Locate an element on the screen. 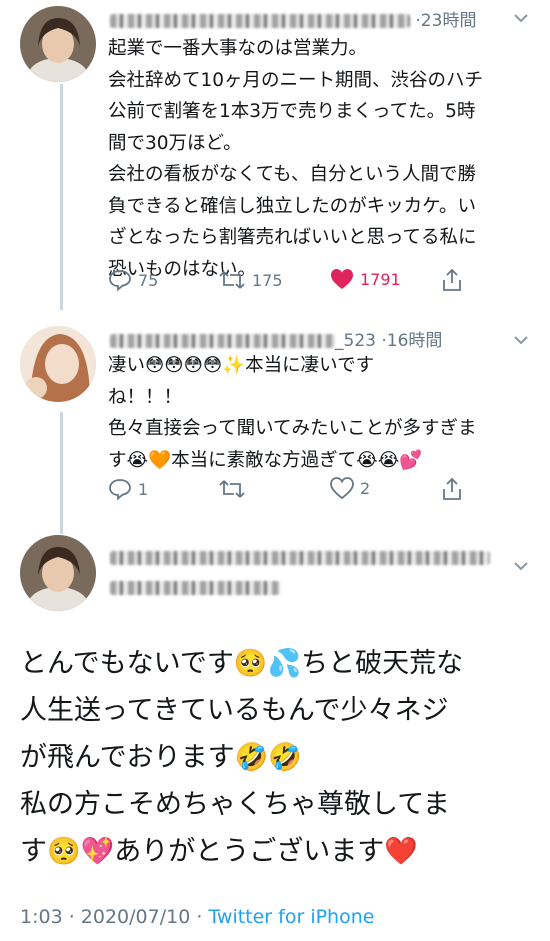  tweet-handle is located at coordinates (195, 588).